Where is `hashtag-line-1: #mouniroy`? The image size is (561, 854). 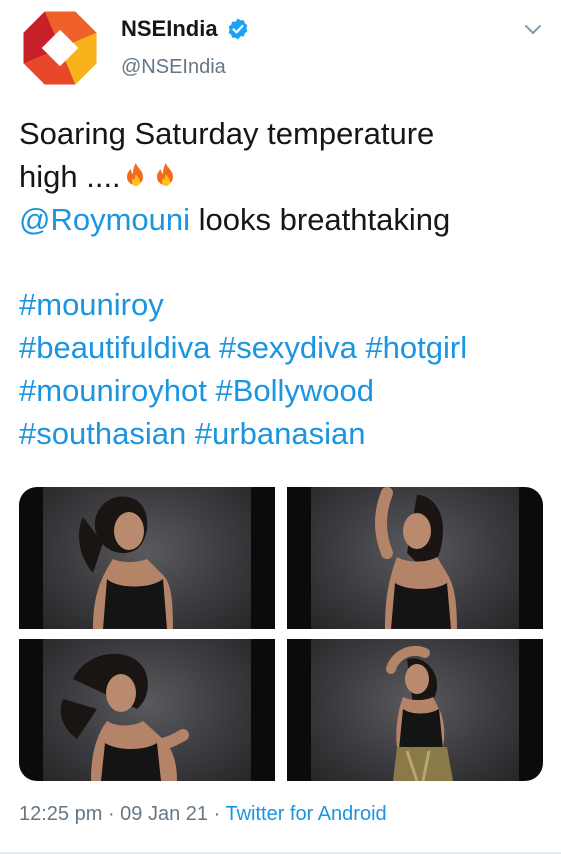
hashtag-line-1: #mouniroy is located at coordinates (281, 304).